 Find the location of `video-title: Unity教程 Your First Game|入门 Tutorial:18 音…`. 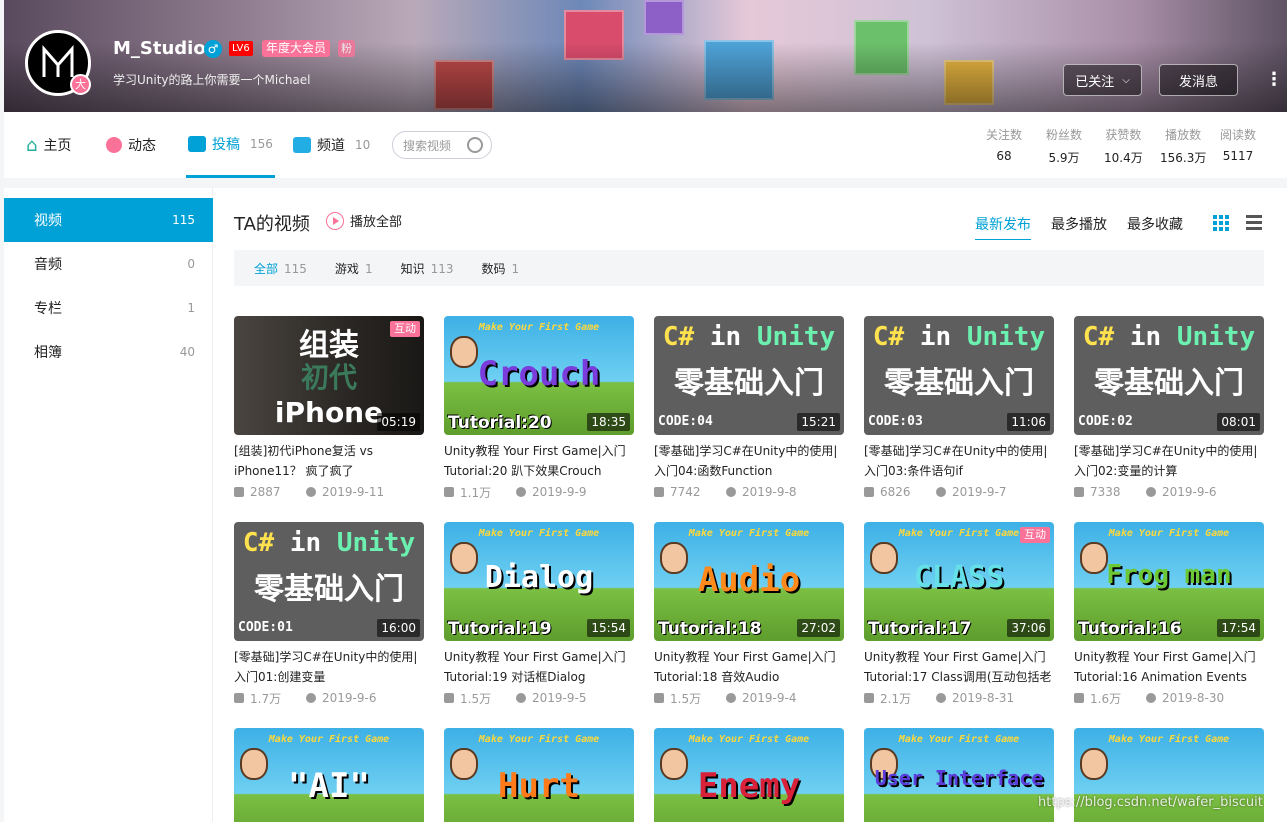

video-title: Unity教程 Your First Game|入门 Tutorial:18 音… is located at coordinates (749, 667).